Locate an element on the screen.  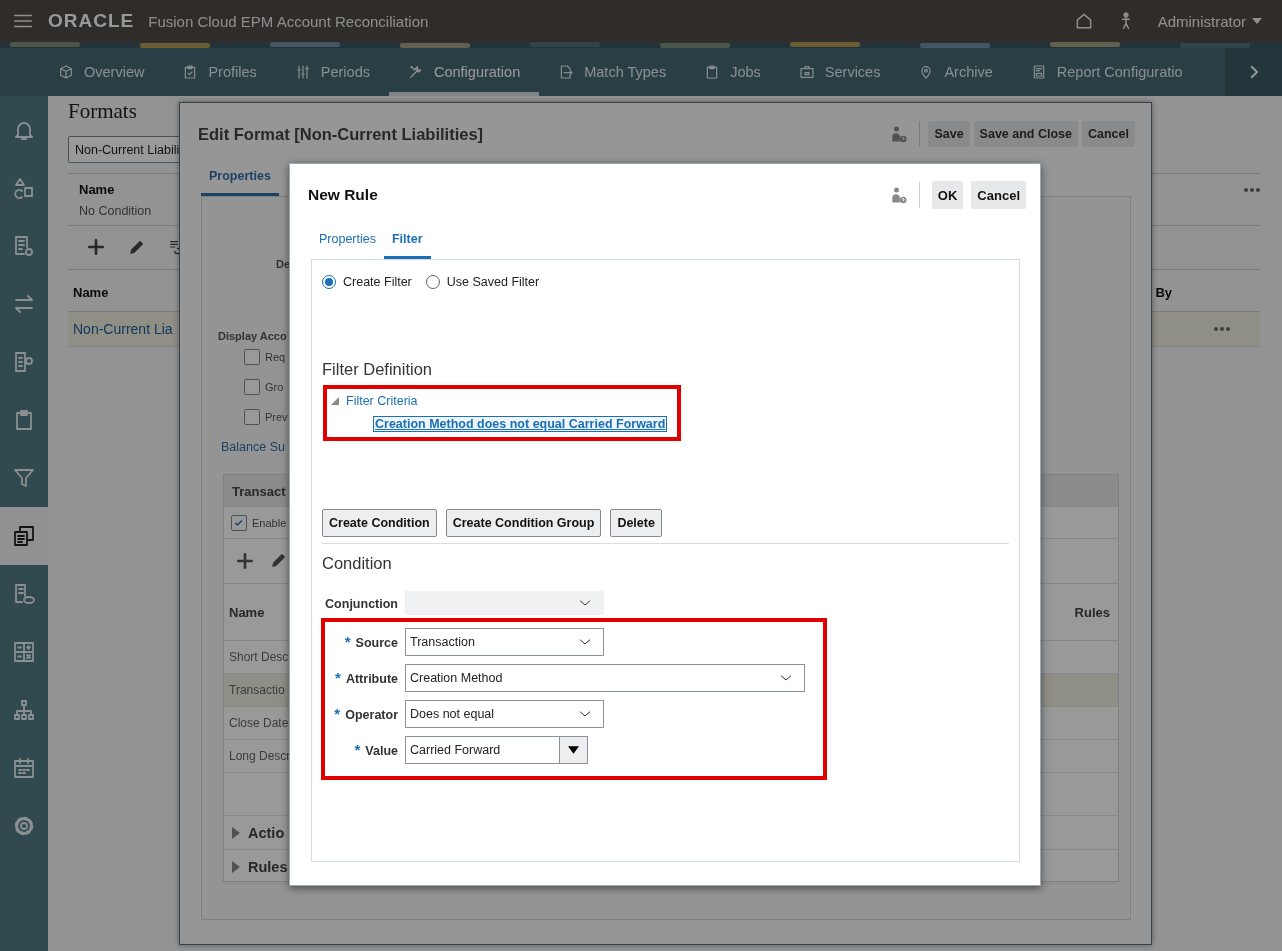
combo-box: Carried Forward is located at coordinates (496, 750).